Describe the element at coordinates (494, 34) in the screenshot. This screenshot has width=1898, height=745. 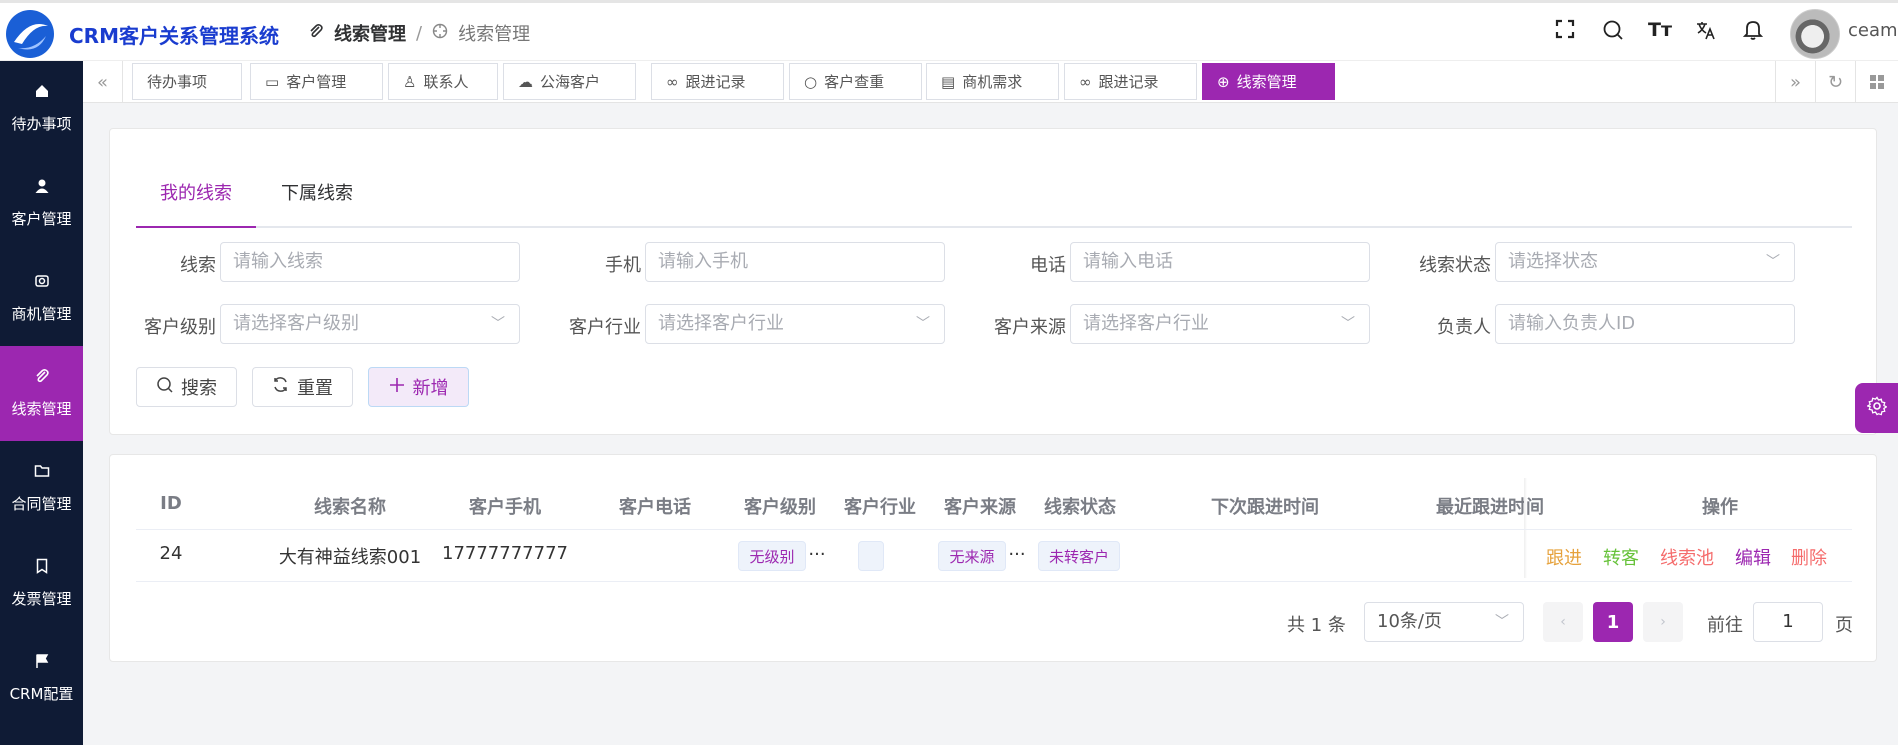
I see `breadcrumb-item-current: 线索管理` at that location.